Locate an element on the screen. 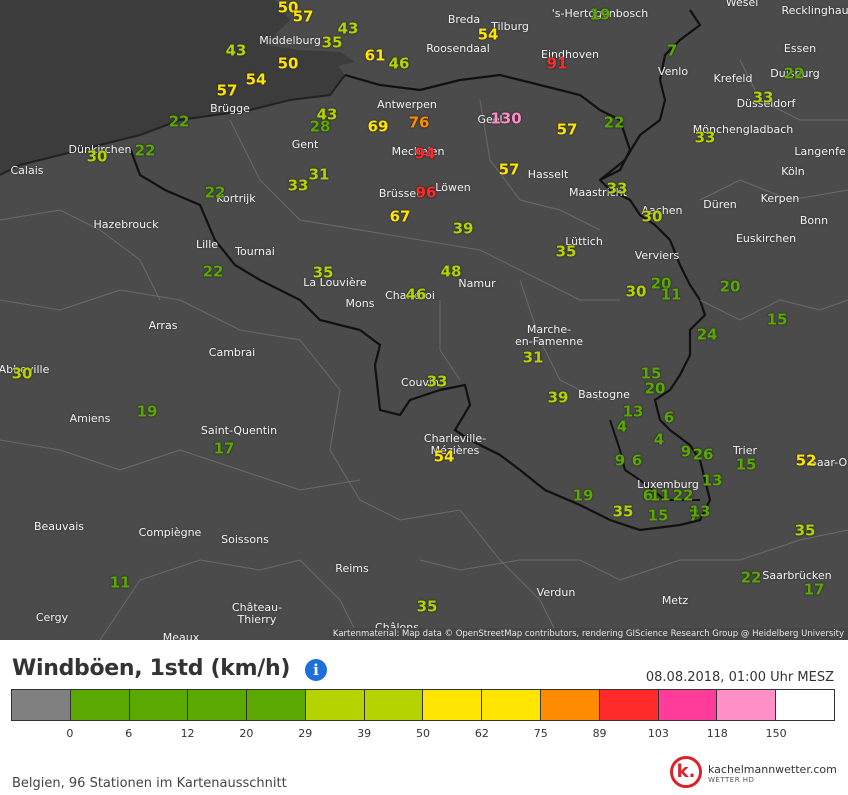 This screenshot has width=848, height=795. city-label: Amiens is located at coordinates (90, 418).